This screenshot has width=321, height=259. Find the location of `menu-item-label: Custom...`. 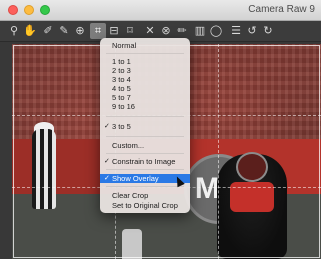

menu-item-label: Custom... is located at coordinates (128, 145).